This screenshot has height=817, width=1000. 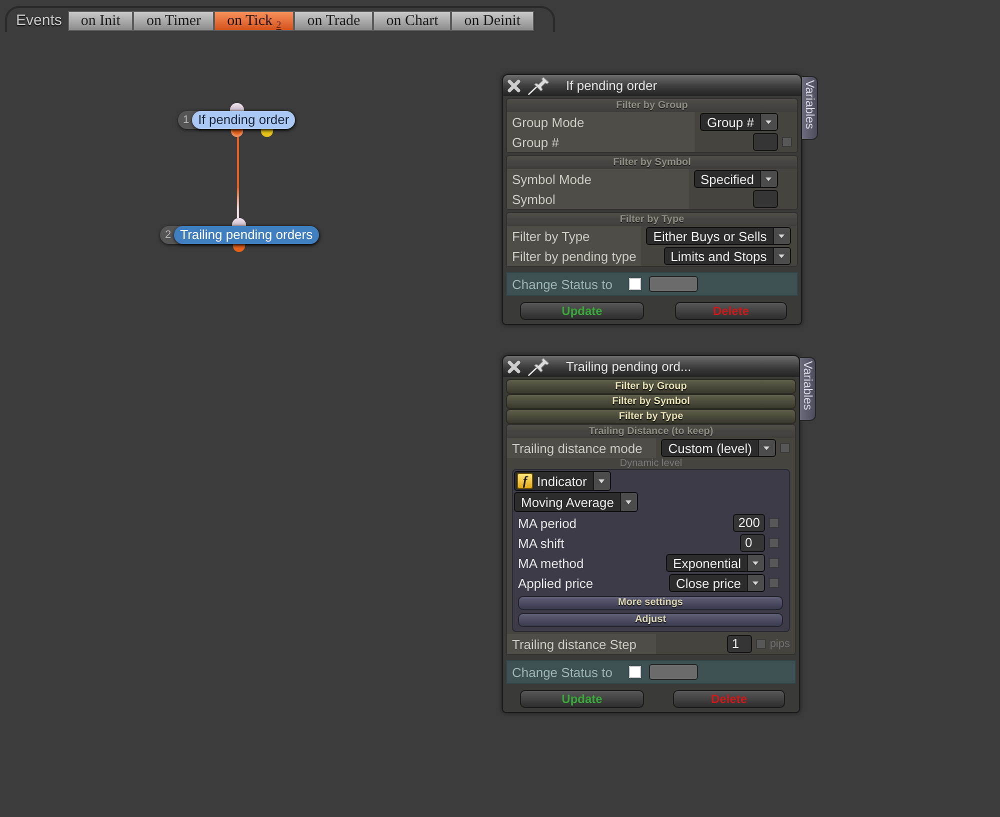 What do you see at coordinates (598, 199) in the screenshot?
I see `field-label: Symbol` at bounding box center [598, 199].